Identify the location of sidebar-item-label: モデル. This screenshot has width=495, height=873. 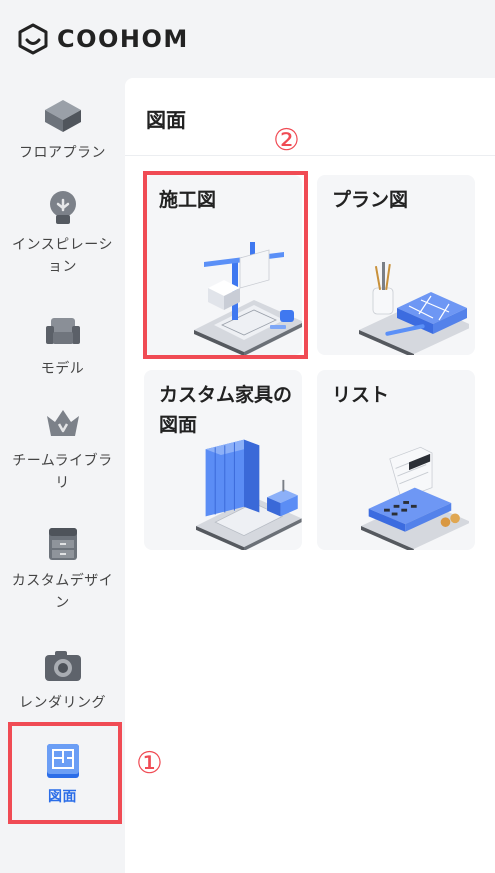
(62, 369).